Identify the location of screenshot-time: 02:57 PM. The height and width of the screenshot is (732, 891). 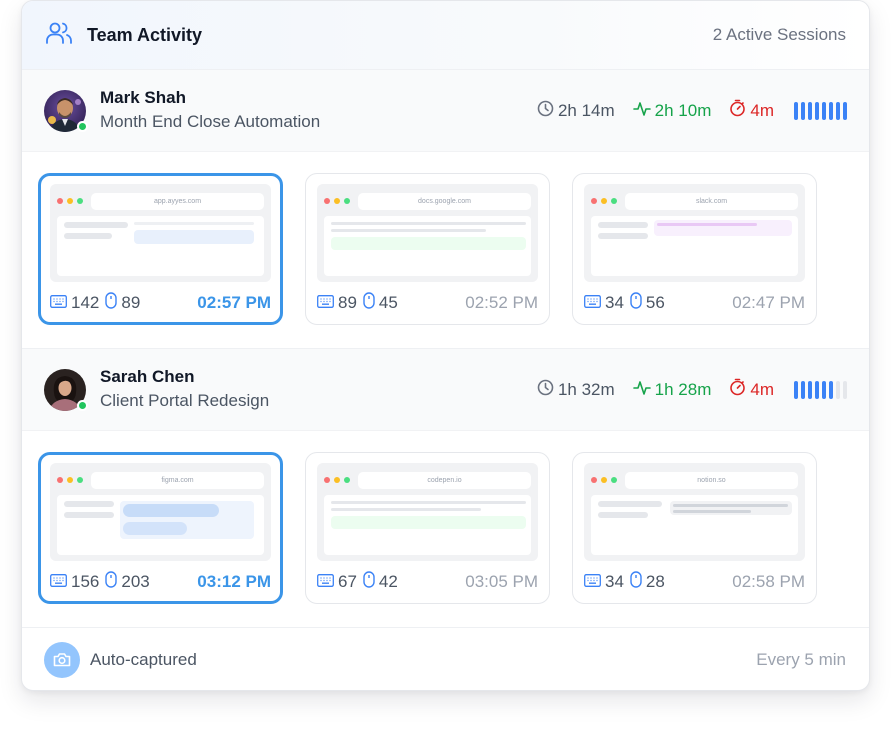
(234, 302).